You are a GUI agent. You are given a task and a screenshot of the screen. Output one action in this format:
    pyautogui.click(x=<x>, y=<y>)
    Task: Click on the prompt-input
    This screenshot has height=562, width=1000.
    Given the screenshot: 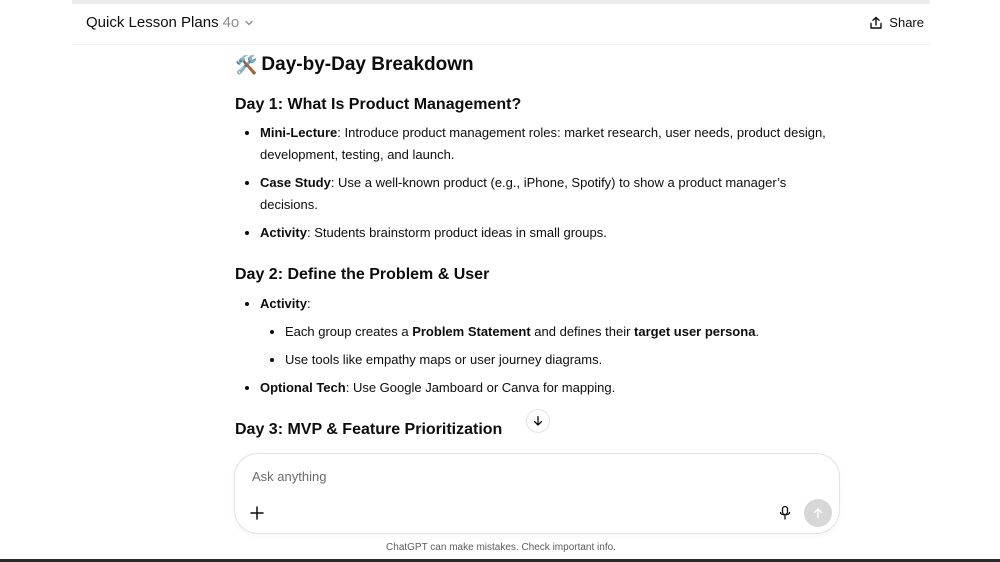 What is the action you would take?
    pyautogui.click(x=502, y=476)
    